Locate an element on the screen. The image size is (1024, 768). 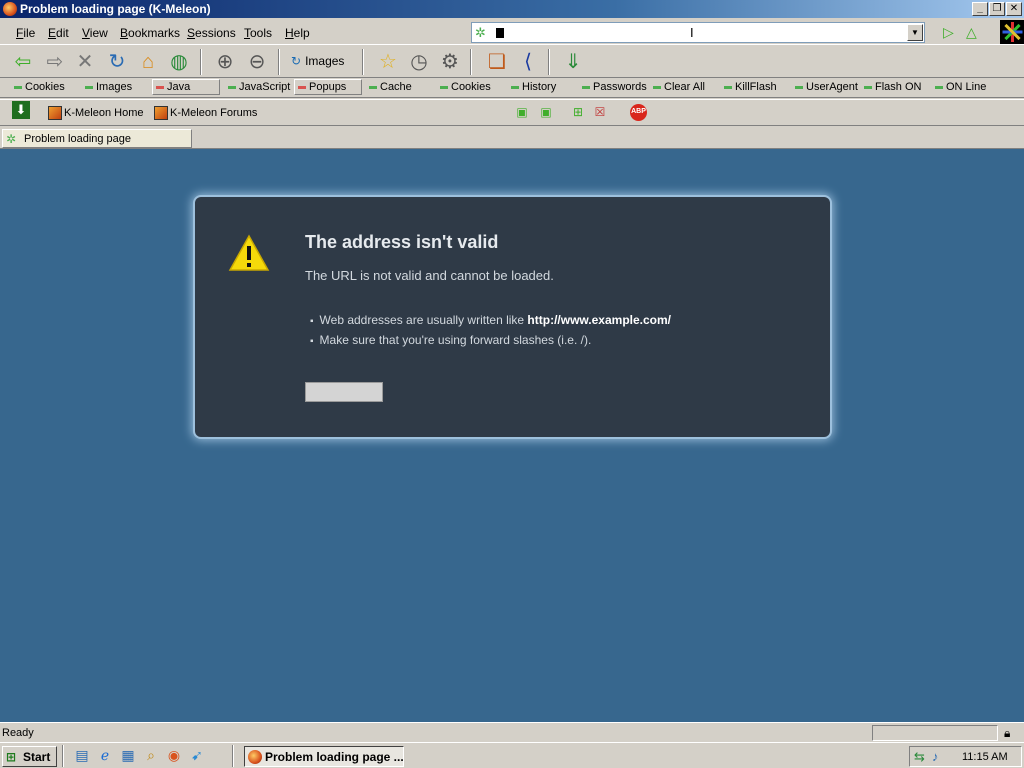
minimize-button: _ is located at coordinates (980, 9).